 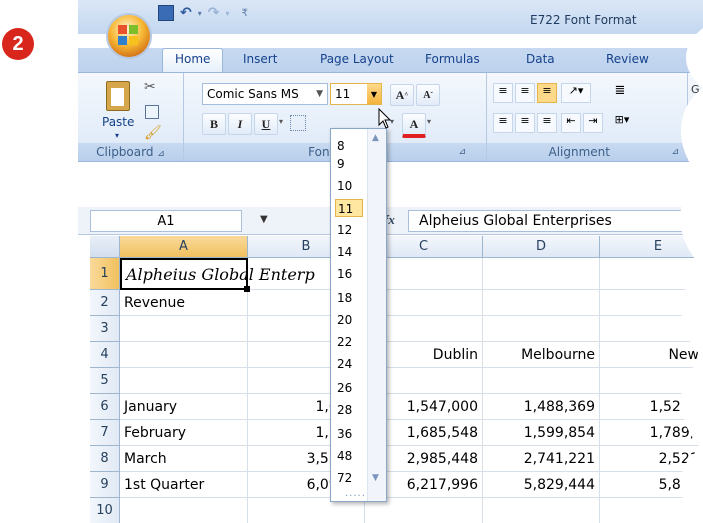 What do you see at coordinates (217, 274) in the screenshot?
I see `cell-a1: Alpheius Global Enterp` at bounding box center [217, 274].